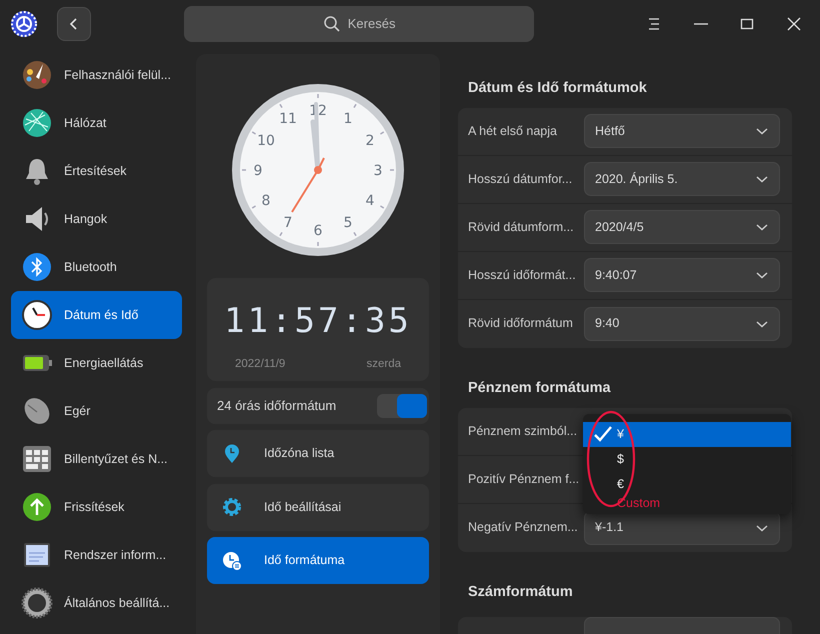 The image size is (820, 634). What do you see at coordinates (96, 363) in the screenshot?
I see `sidebar-item: Energiaellátás` at bounding box center [96, 363].